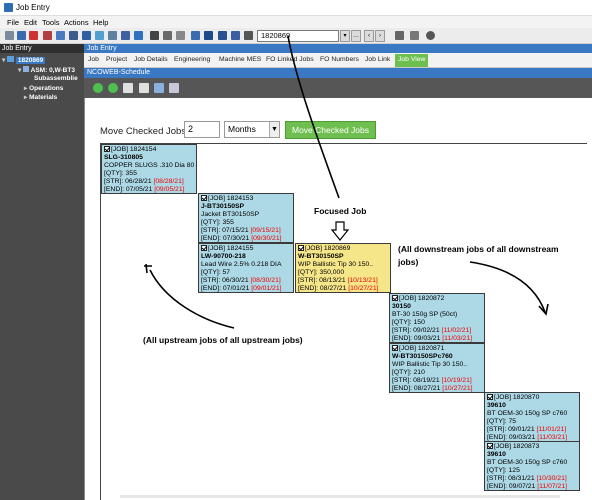 The image size is (592, 500). What do you see at coordinates (202, 129) in the screenshot?
I see `move-amount-input: 2` at bounding box center [202, 129].